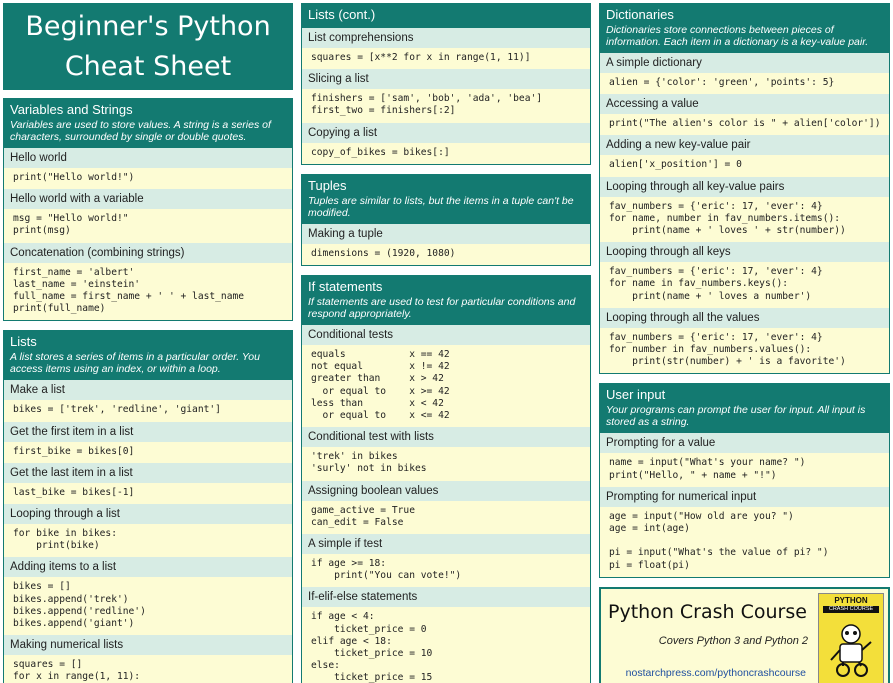  Describe the element at coordinates (446, 254) in the screenshot. I see `code-snippet: dimensions = (1920, 1080)` at that location.